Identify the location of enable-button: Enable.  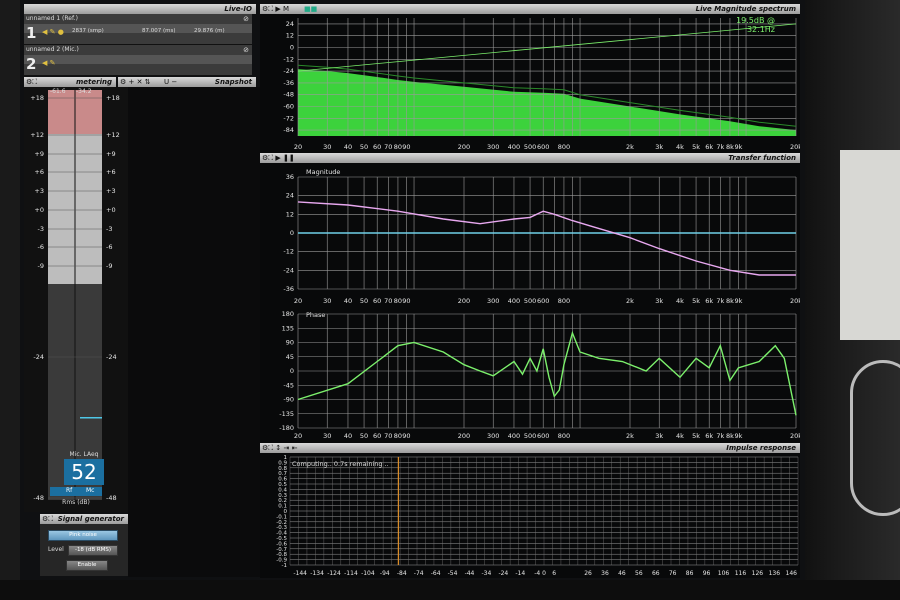
(87, 565).